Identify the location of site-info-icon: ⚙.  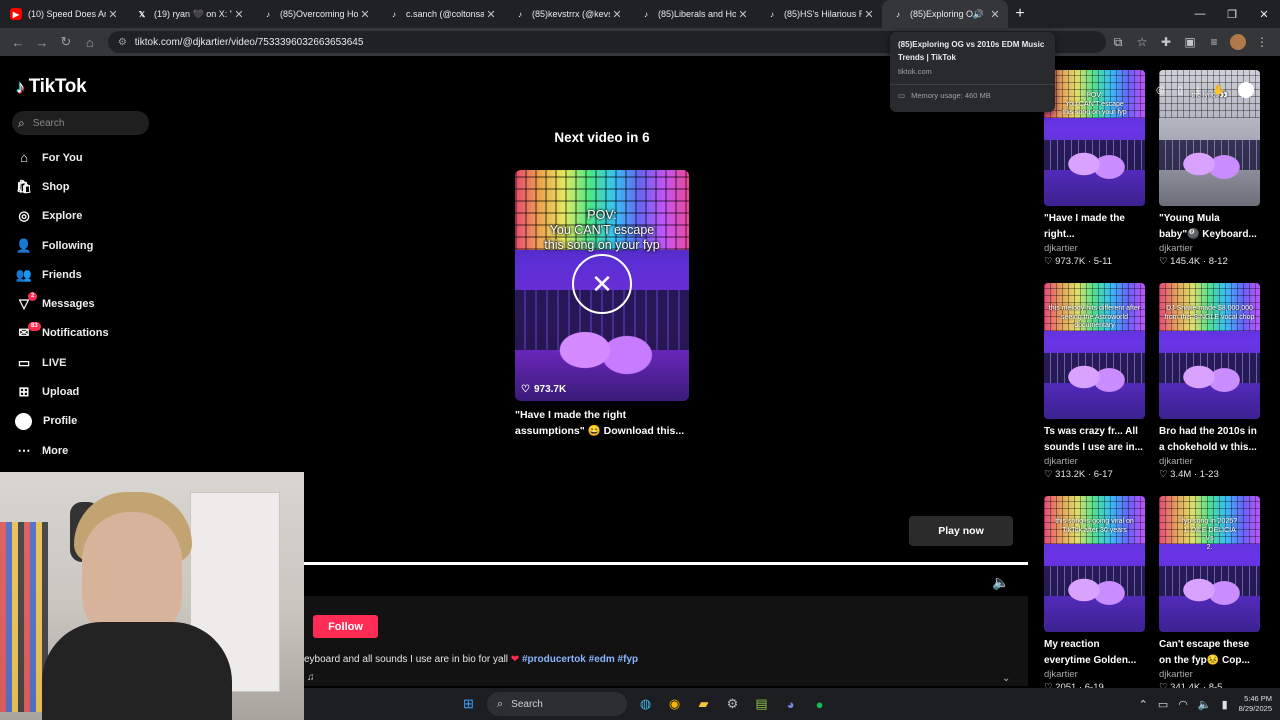
(122, 42).